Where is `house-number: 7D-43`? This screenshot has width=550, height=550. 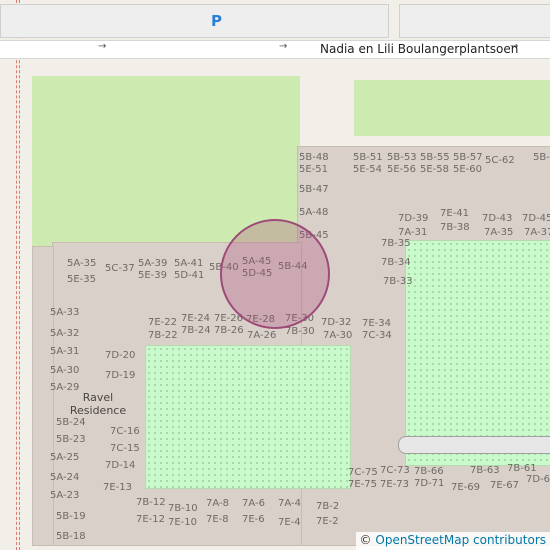 house-number: 7D-43 is located at coordinates (497, 218).